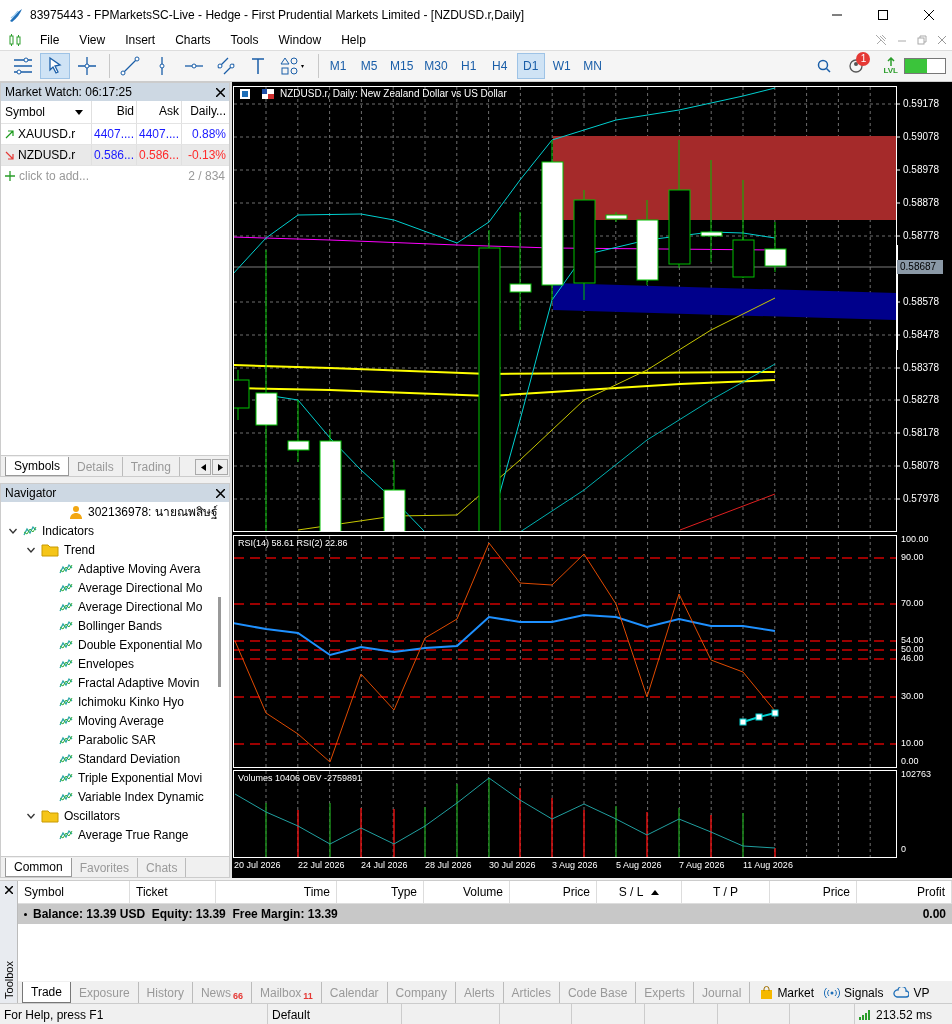  Describe the element at coordinates (883, 15) in the screenshot. I see `maximize-icon` at that location.